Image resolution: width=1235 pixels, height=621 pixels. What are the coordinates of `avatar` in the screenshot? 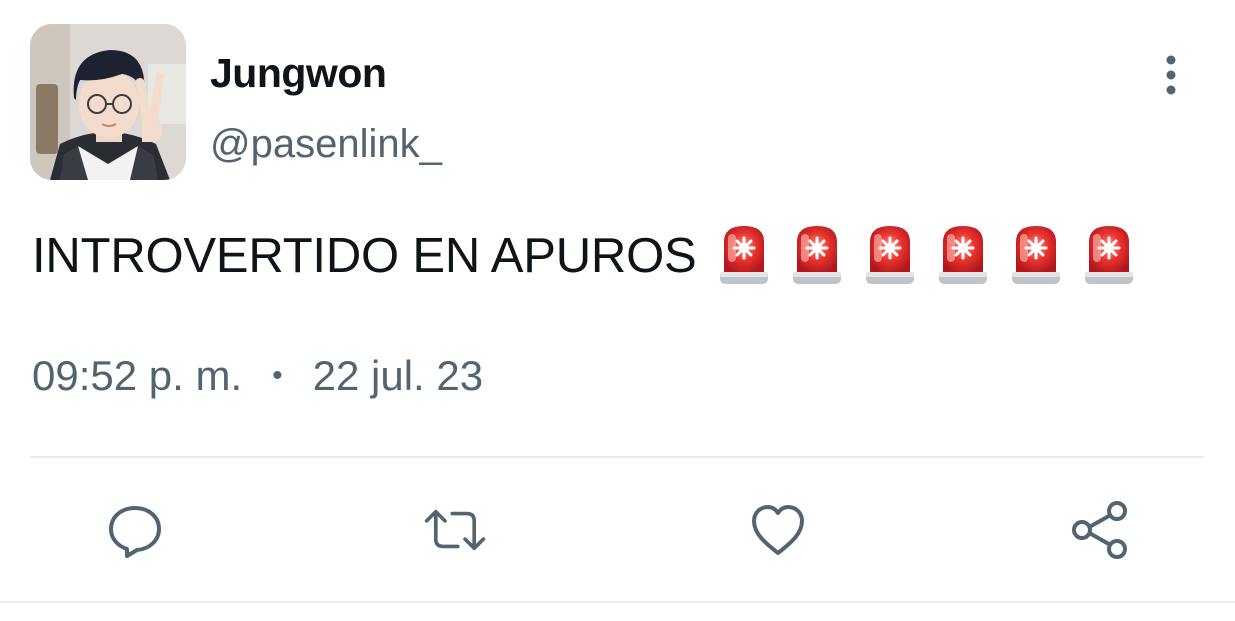 It's located at (108, 102).